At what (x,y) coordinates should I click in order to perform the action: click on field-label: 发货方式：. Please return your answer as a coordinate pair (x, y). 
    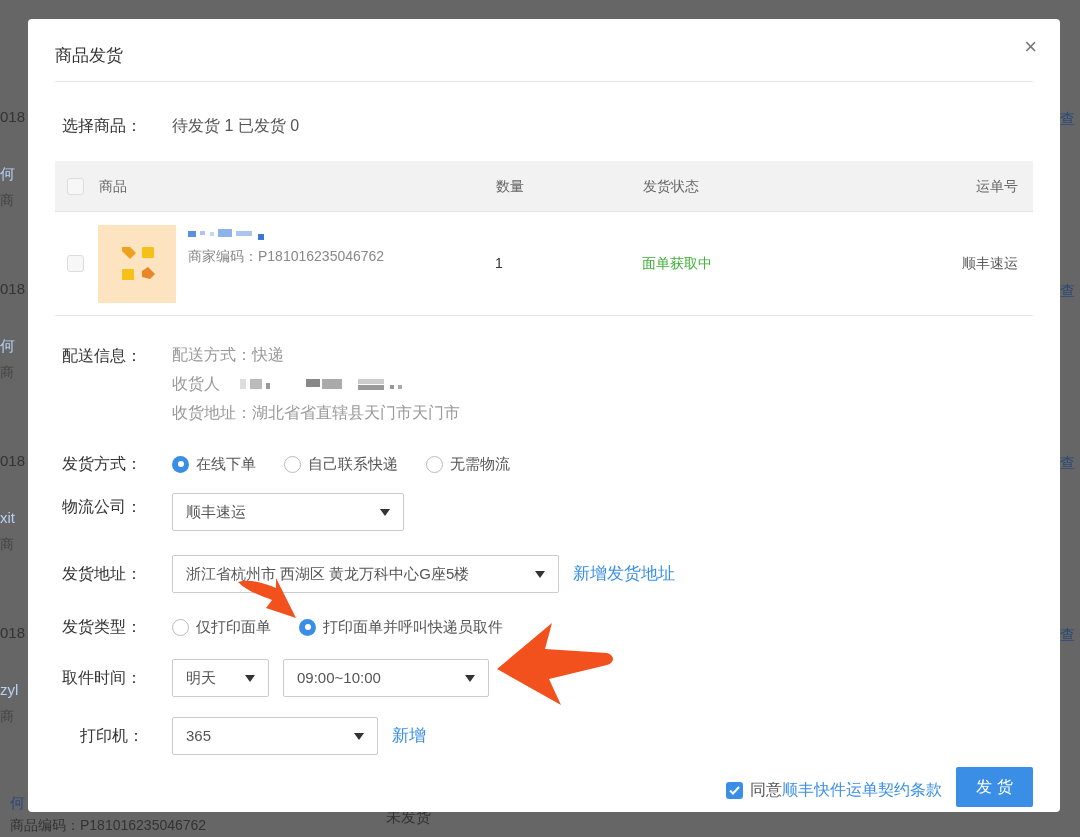
    Looking at the image, I should click on (102, 464).